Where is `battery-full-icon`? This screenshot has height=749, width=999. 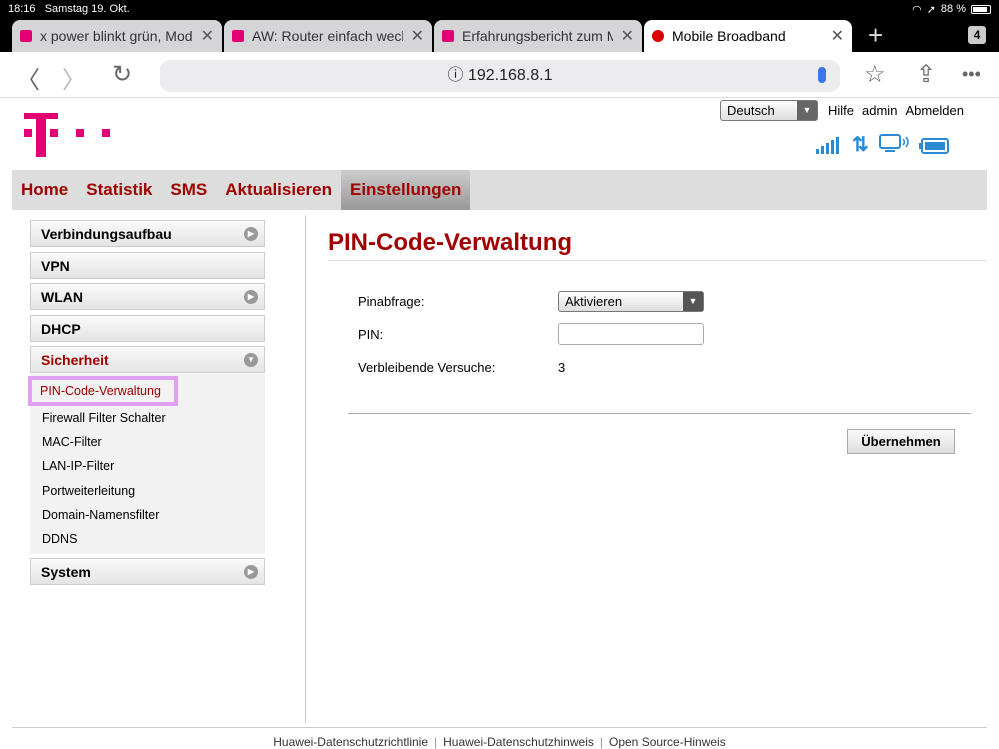 battery-full-icon is located at coordinates (933, 146).